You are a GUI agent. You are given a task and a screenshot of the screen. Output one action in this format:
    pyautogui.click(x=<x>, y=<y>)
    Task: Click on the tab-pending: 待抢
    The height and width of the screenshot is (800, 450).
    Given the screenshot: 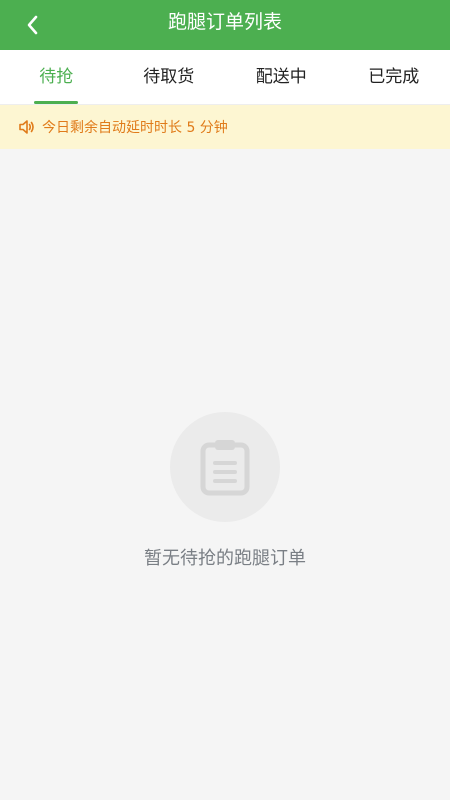 What is the action you would take?
    pyautogui.click(x=56, y=77)
    